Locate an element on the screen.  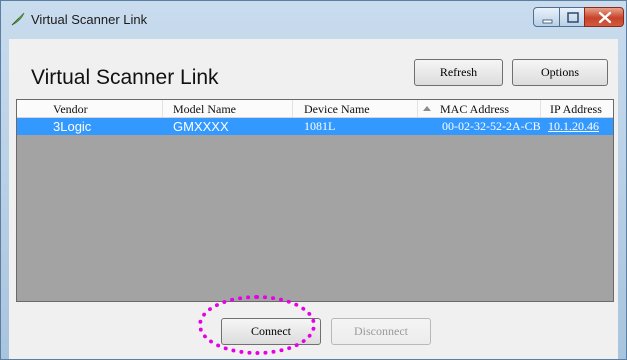
cell-device-name: 1081L is located at coordinates (320, 126).